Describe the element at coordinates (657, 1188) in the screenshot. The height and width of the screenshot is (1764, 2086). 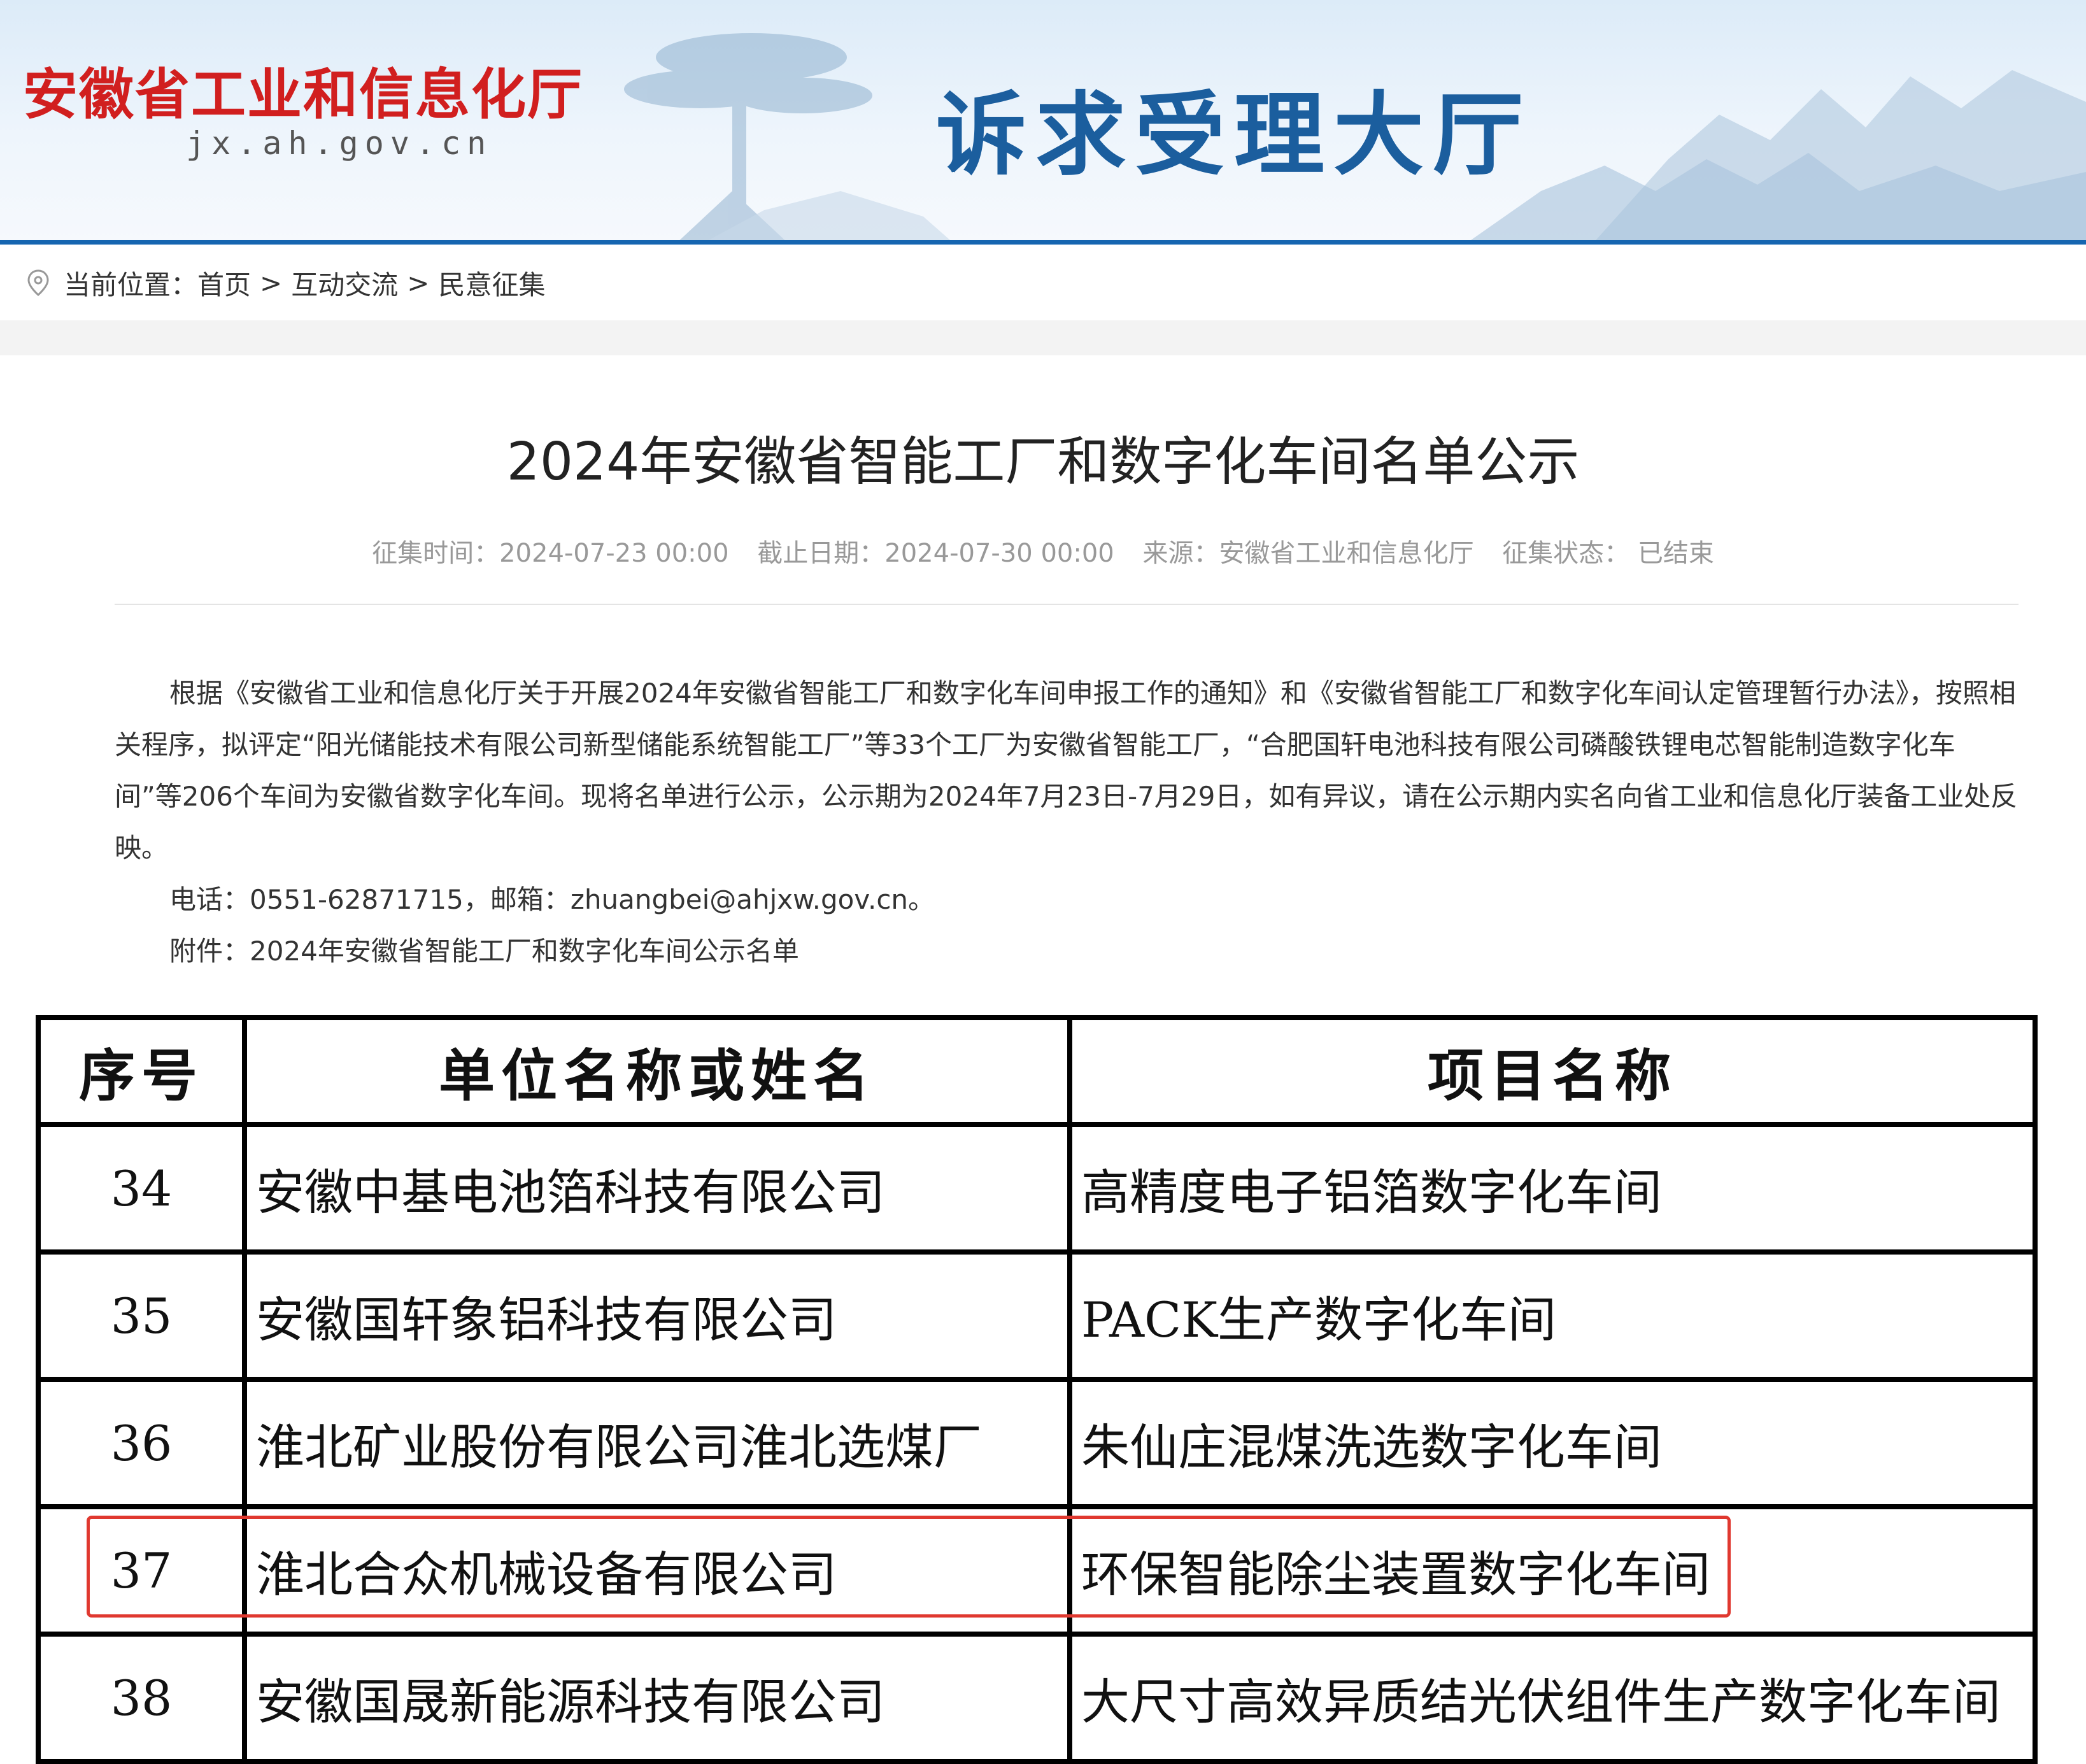
I see `row-unit: 安徽中基电池箔科技有限公司` at that location.